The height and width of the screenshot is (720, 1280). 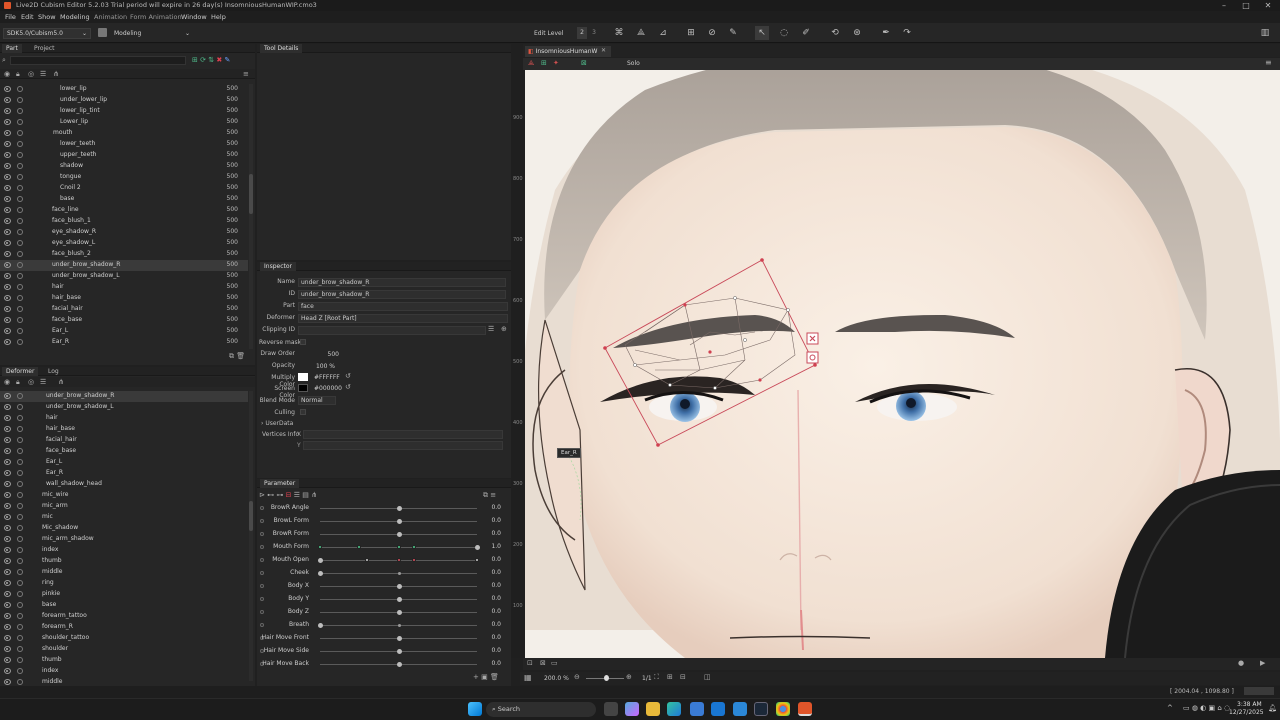 I want to click on deformer-row: mic_wire, so click(x=124, y=495).